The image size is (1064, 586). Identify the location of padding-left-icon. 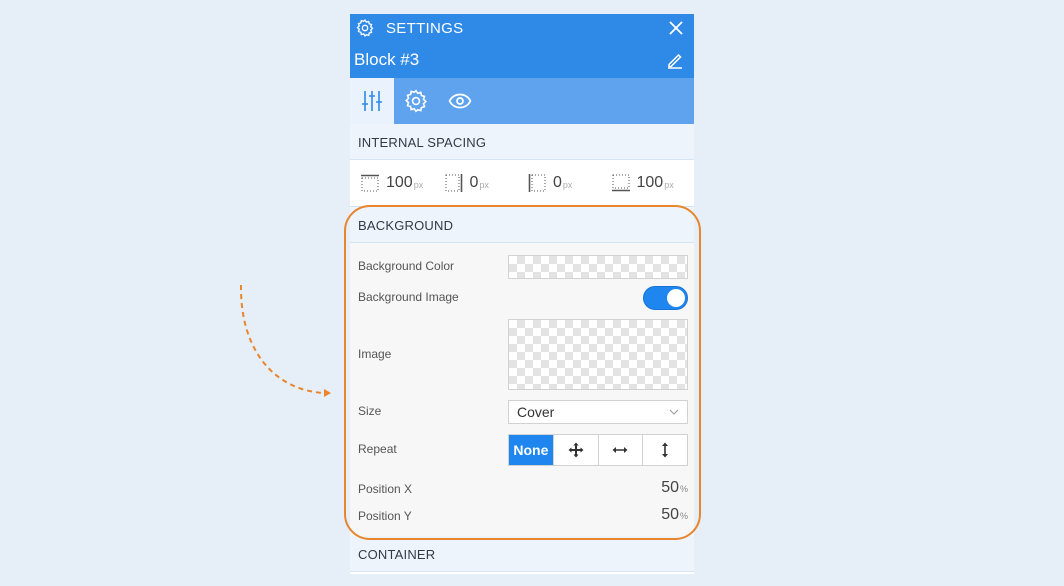
(537, 183).